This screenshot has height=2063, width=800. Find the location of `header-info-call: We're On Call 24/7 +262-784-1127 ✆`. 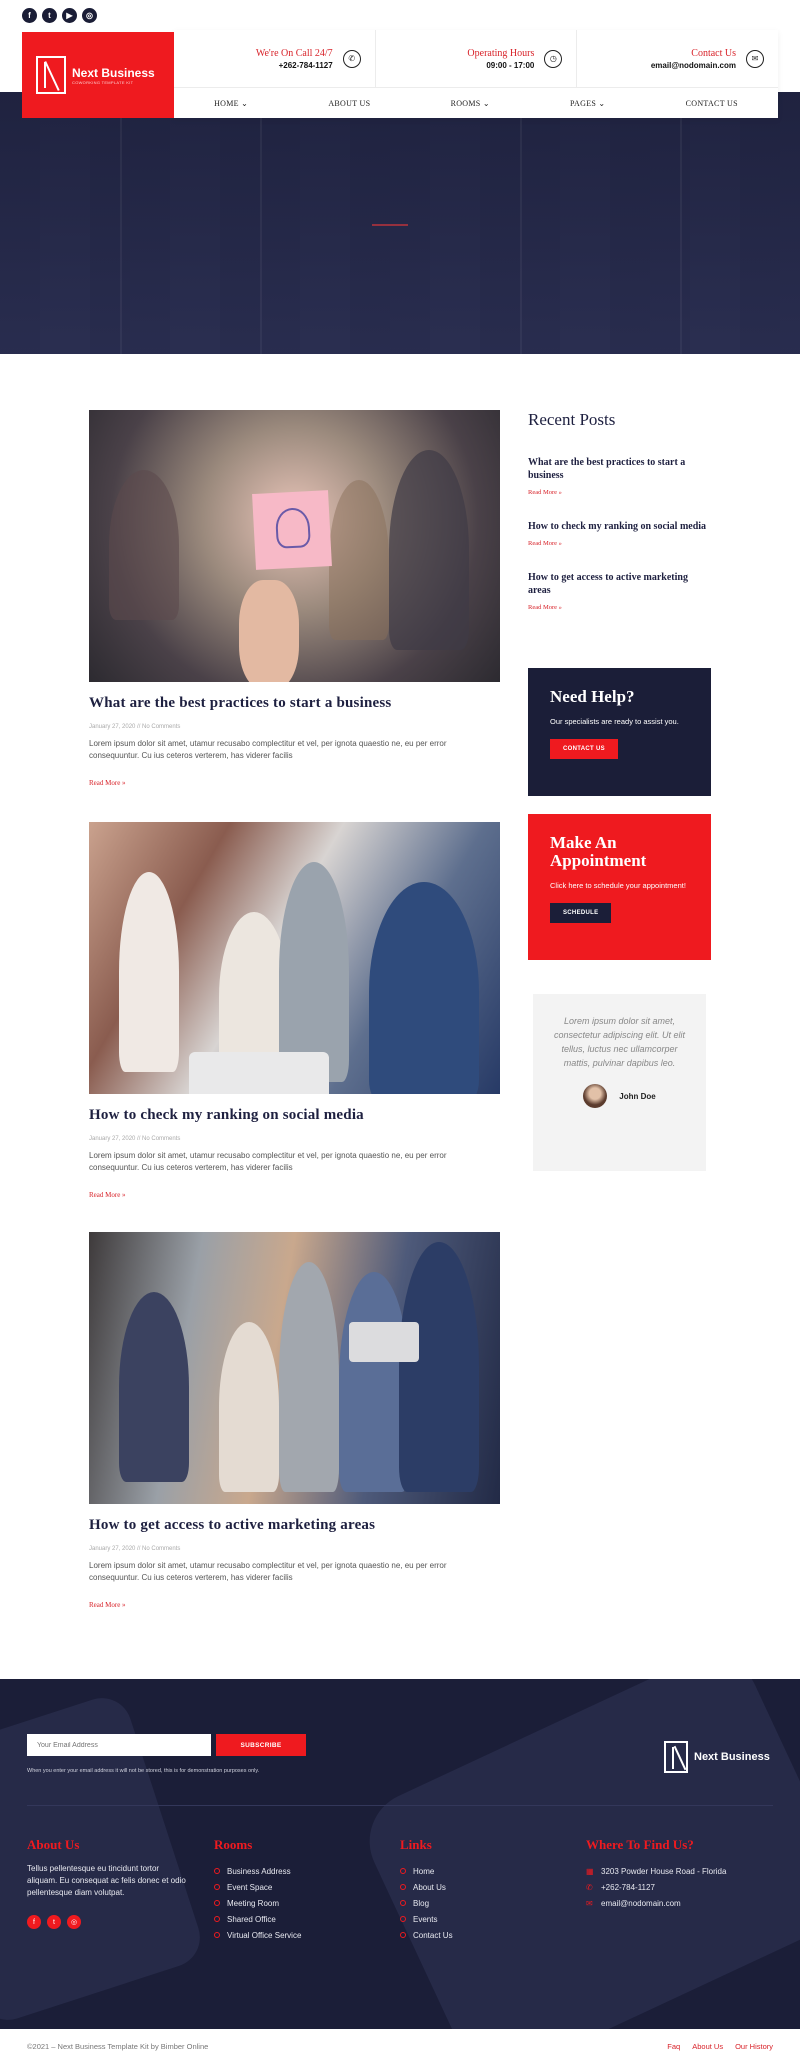

header-info-call: We're On Call 24/7 +262-784-1127 ✆ is located at coordinates (275, 58).